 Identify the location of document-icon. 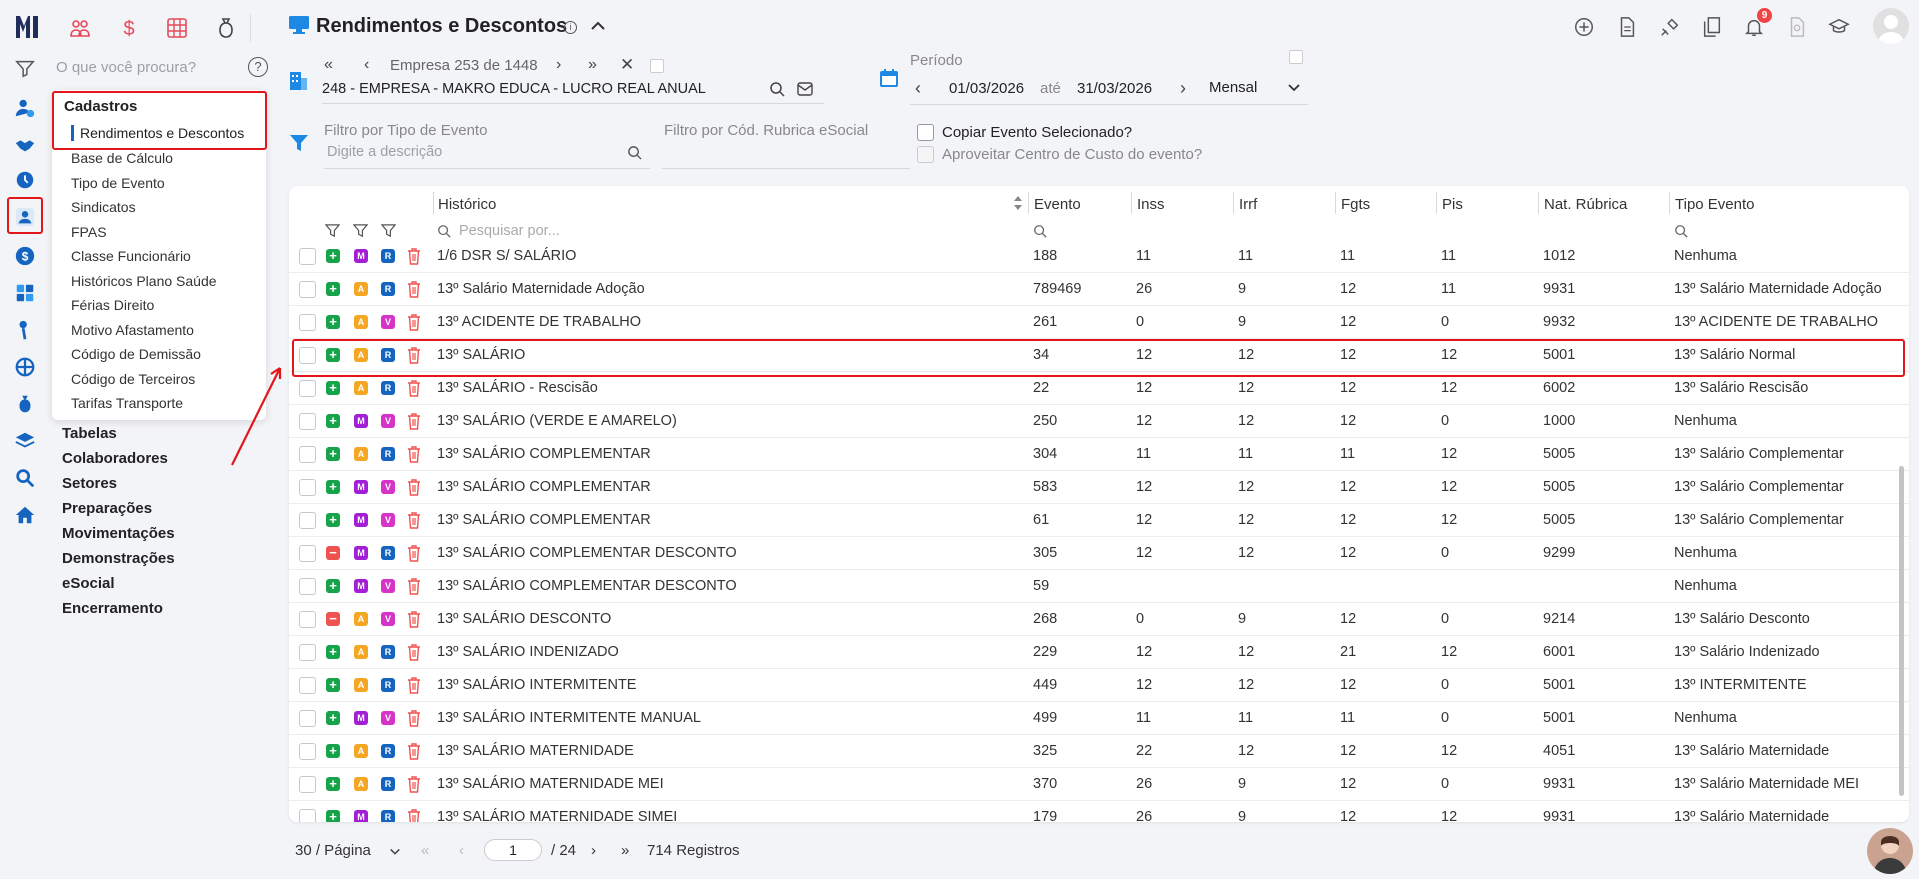
(1627, 27).